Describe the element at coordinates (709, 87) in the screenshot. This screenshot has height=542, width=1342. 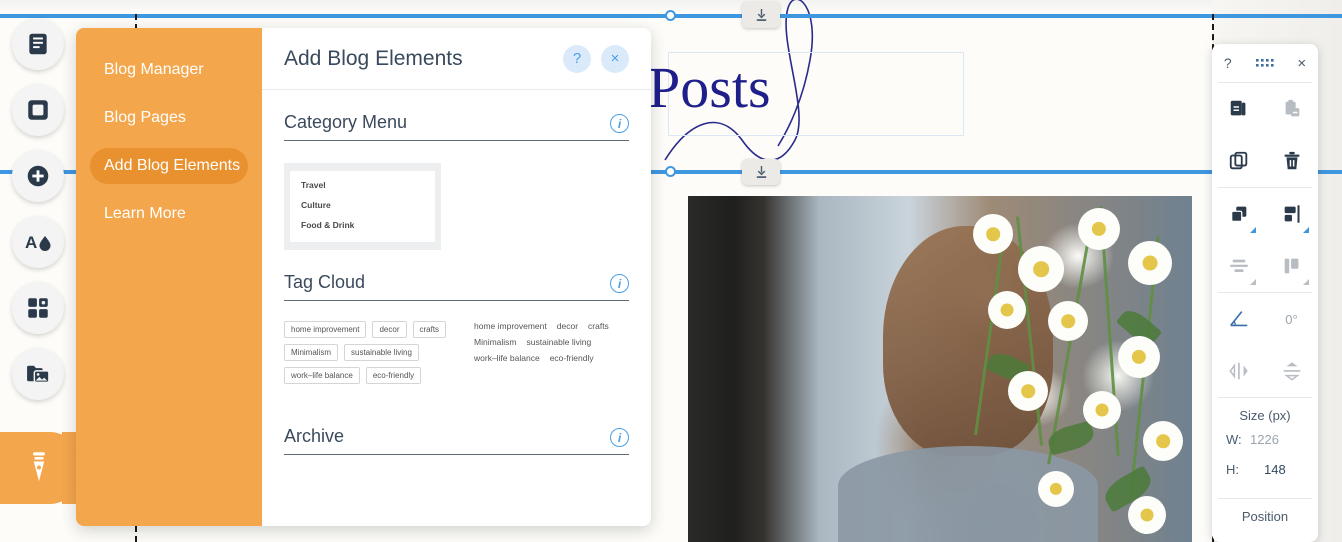
I see `page-heading: Posts` at that location.